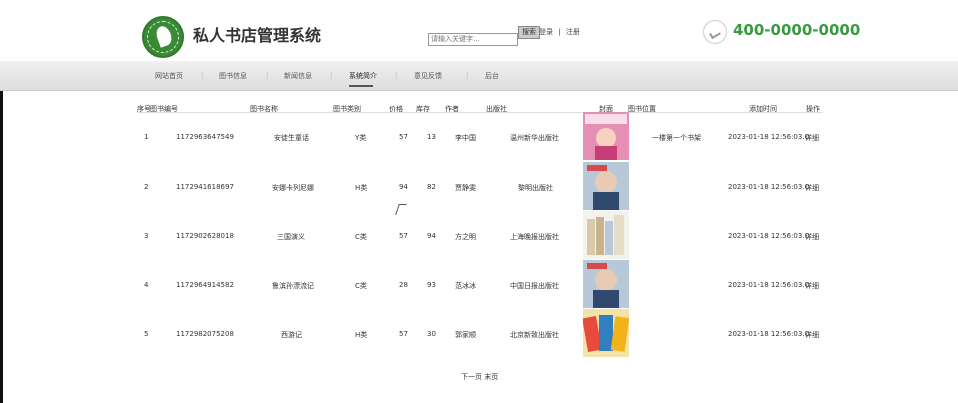  I want to click on logo, so click(163, 37).